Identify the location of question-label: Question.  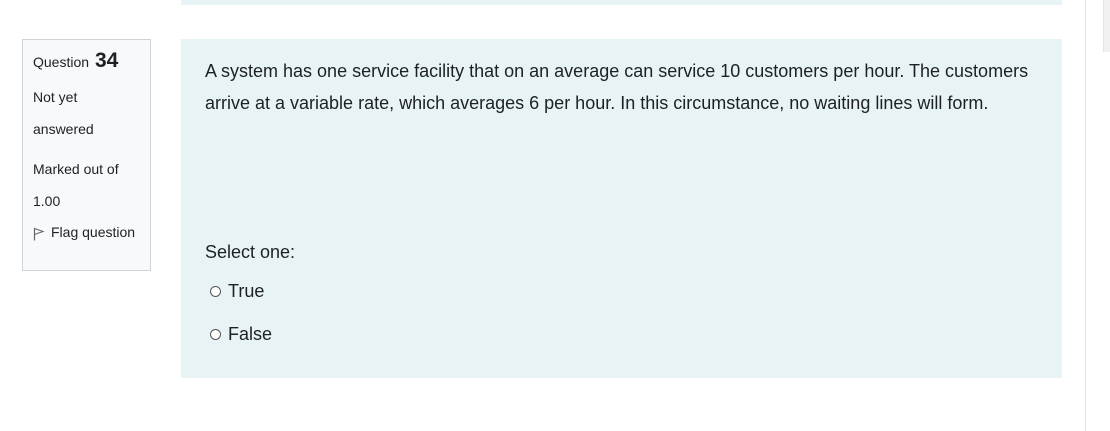
(61, 62).